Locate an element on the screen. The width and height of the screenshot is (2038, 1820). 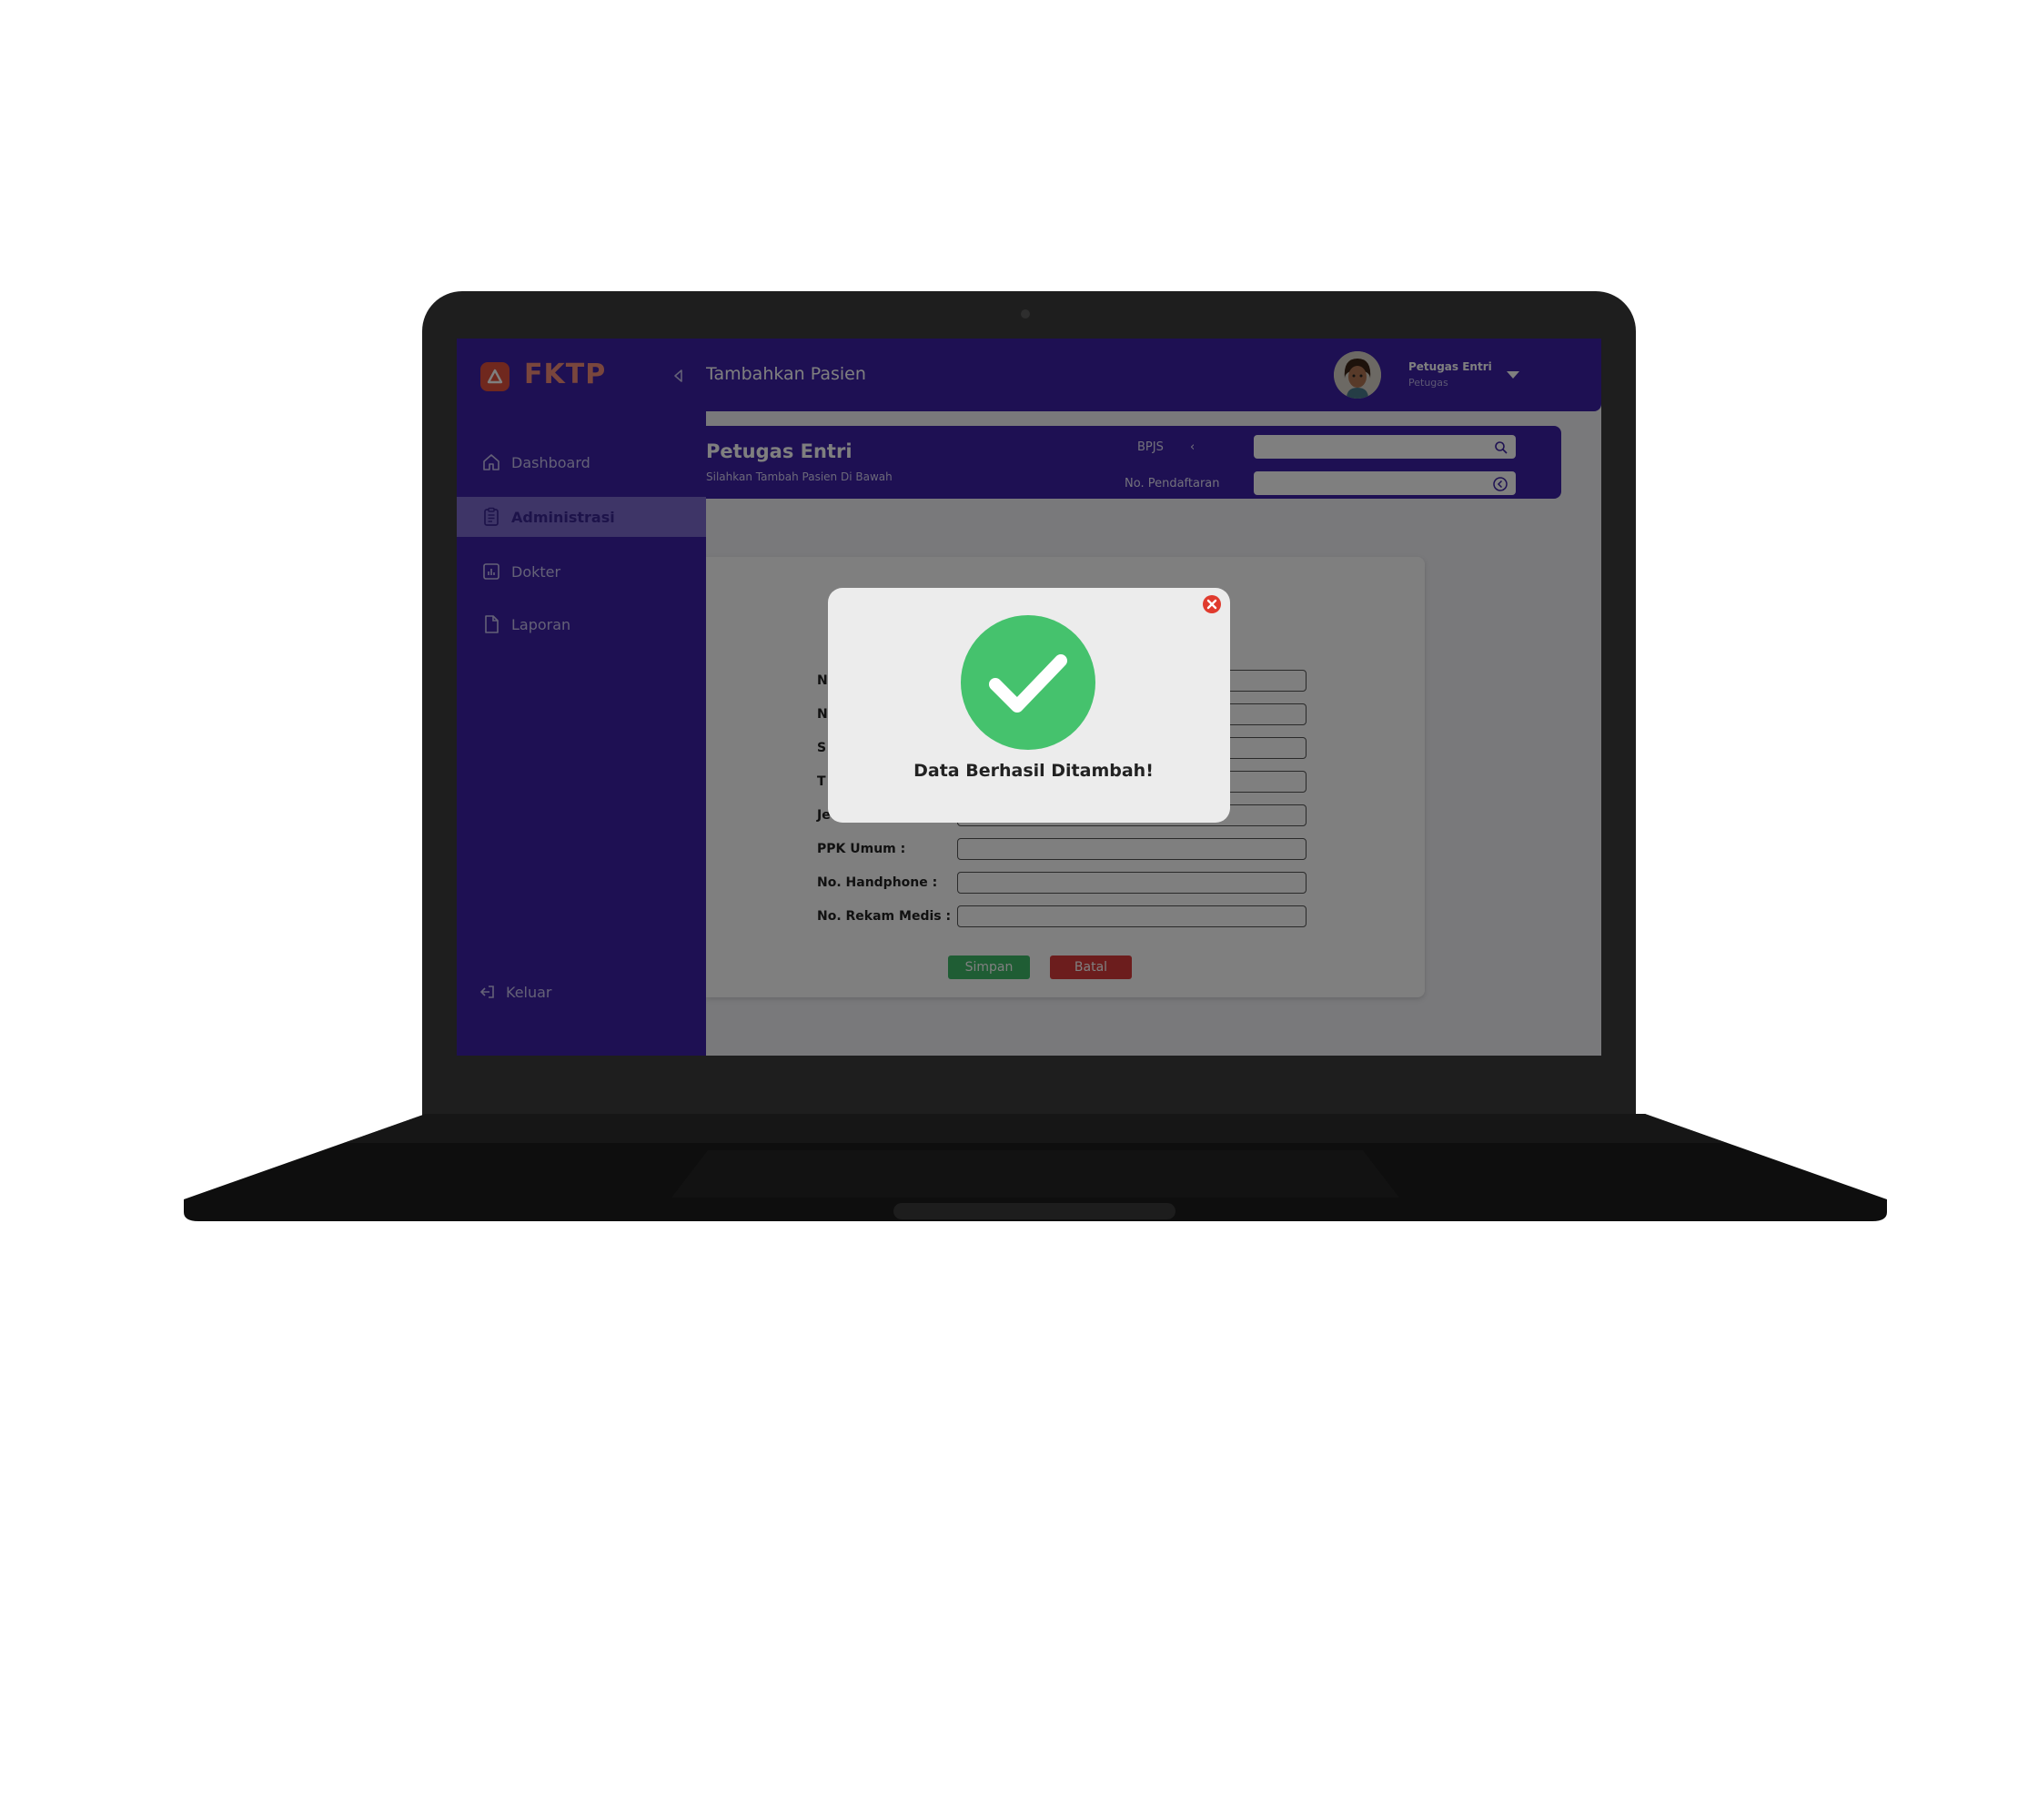
modal-message: Data Berhasil Ditambah! is located at coordinates (1033, 771).